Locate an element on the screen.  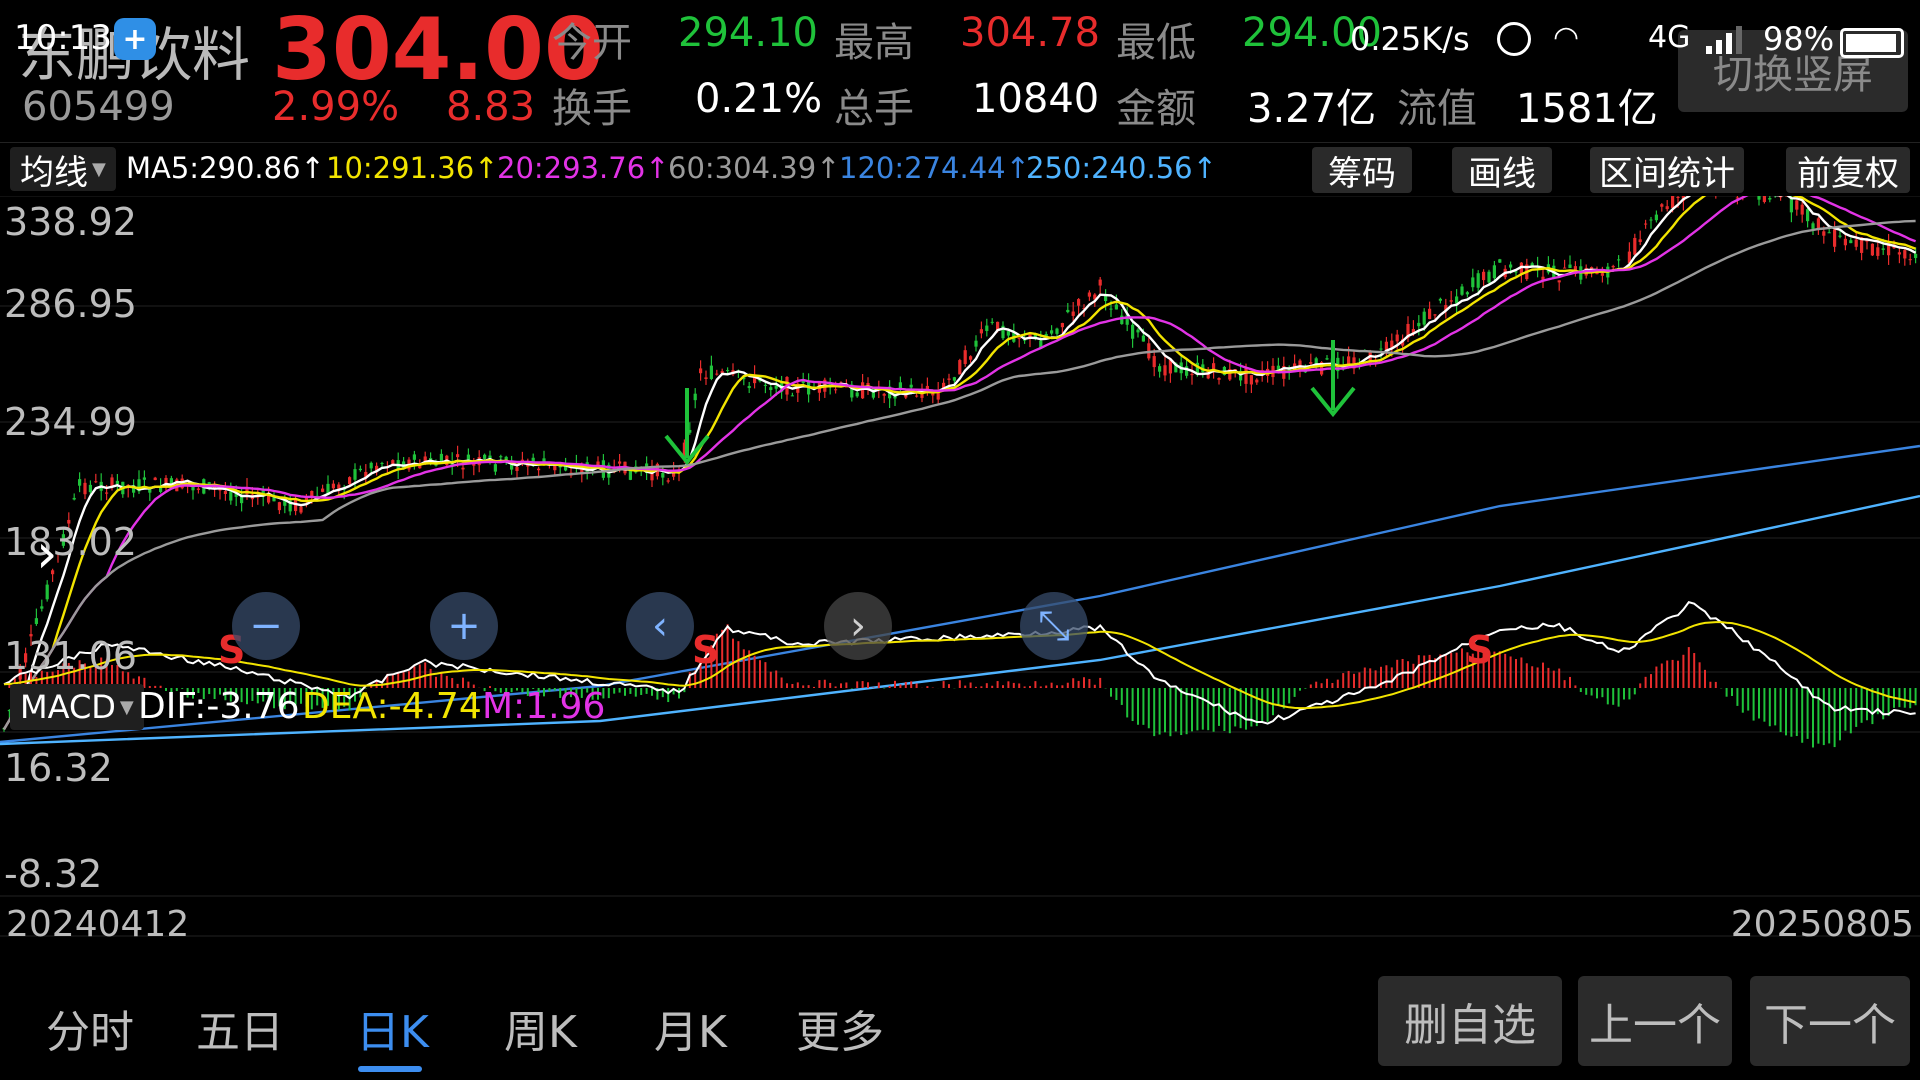
price-adjust-button: 前复权 is located at coordinates (1848, 170).